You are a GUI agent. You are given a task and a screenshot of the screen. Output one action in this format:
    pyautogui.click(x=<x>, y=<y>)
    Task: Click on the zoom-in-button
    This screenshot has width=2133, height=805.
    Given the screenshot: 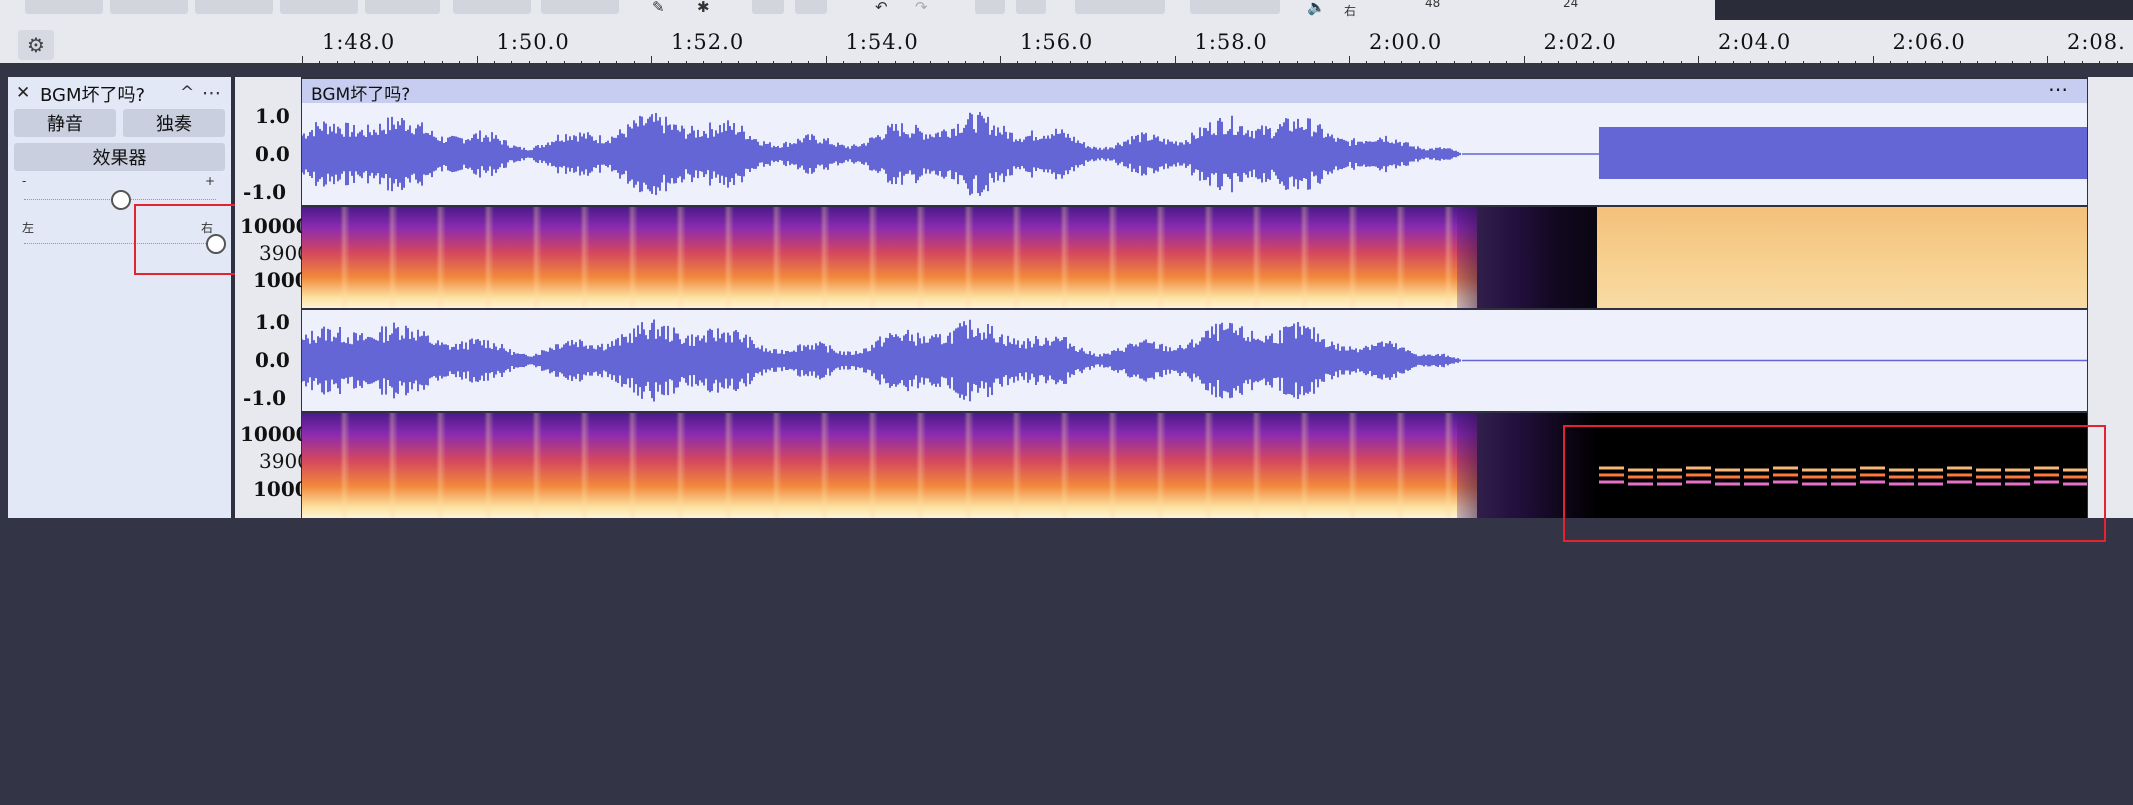 What is the action you would take?
    pyautogui.click(x=768, y=7)
    